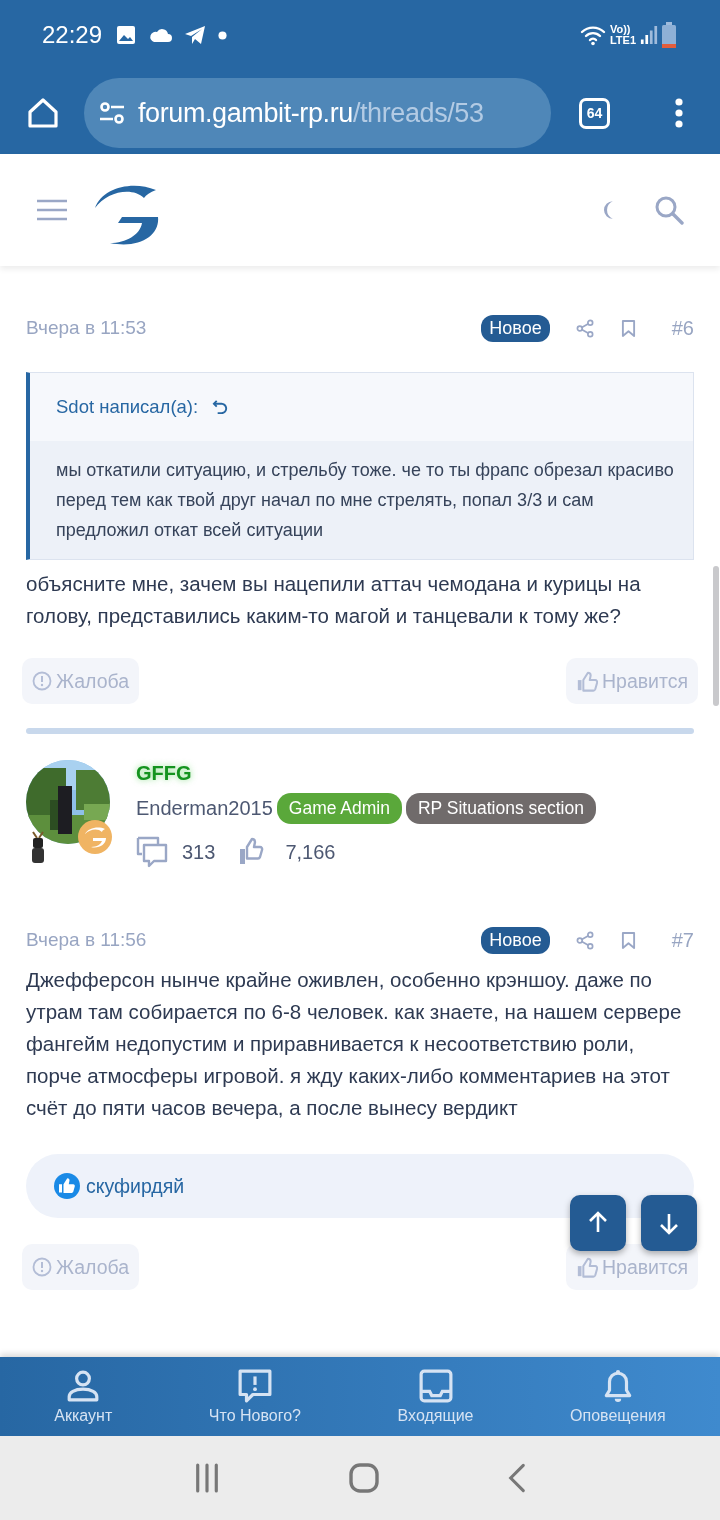 The width and height of the screenshot is (720, 1520). What do you see at coordinates (682, 940) in the screenshot?
I see `post-number-link: #7` at bounding box center [682, 940].